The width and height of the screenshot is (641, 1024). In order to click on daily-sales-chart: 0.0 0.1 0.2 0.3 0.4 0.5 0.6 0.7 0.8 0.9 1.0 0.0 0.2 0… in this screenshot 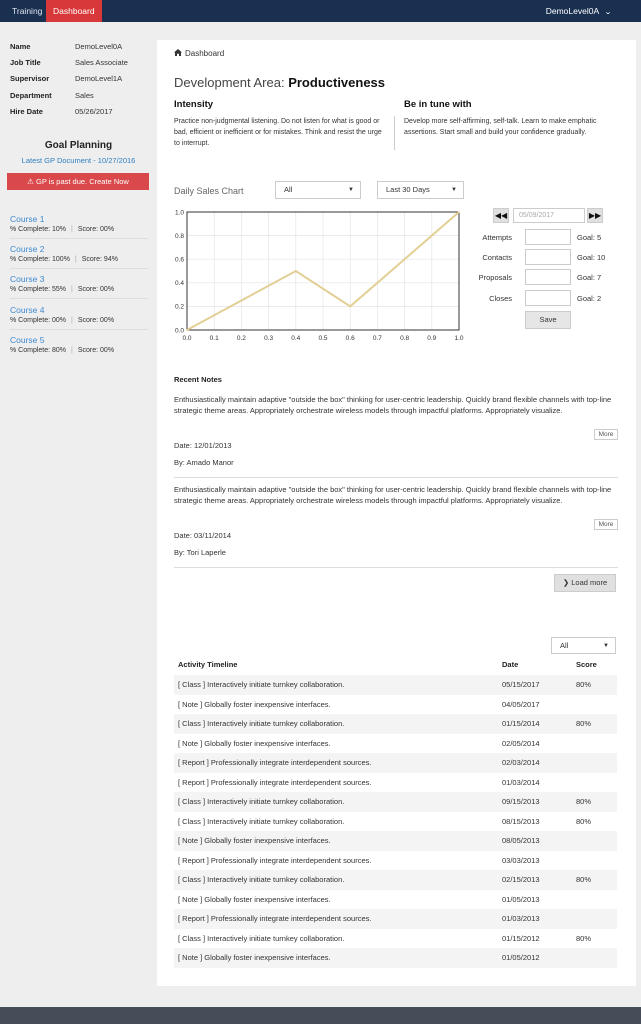, I will do `click(319, 275)`.